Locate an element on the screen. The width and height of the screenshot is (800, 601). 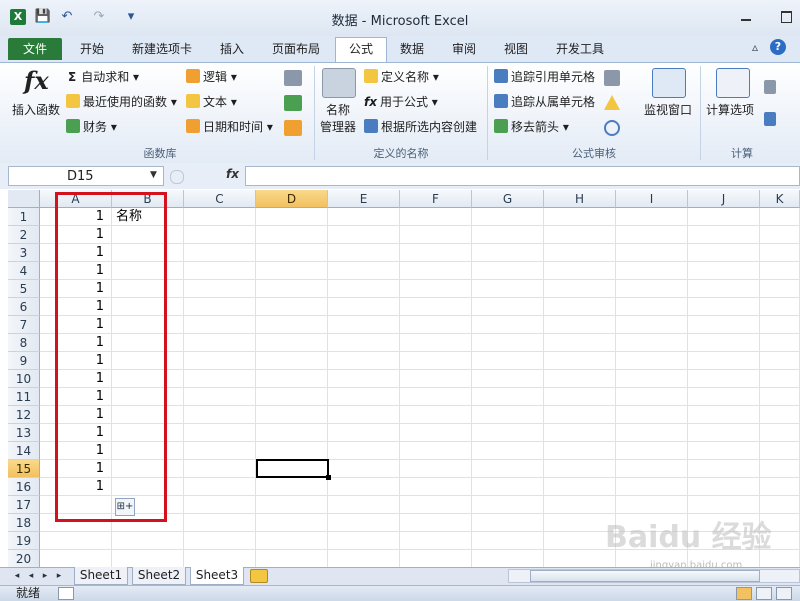
select-all-corner is located at coordinates (24, 199).